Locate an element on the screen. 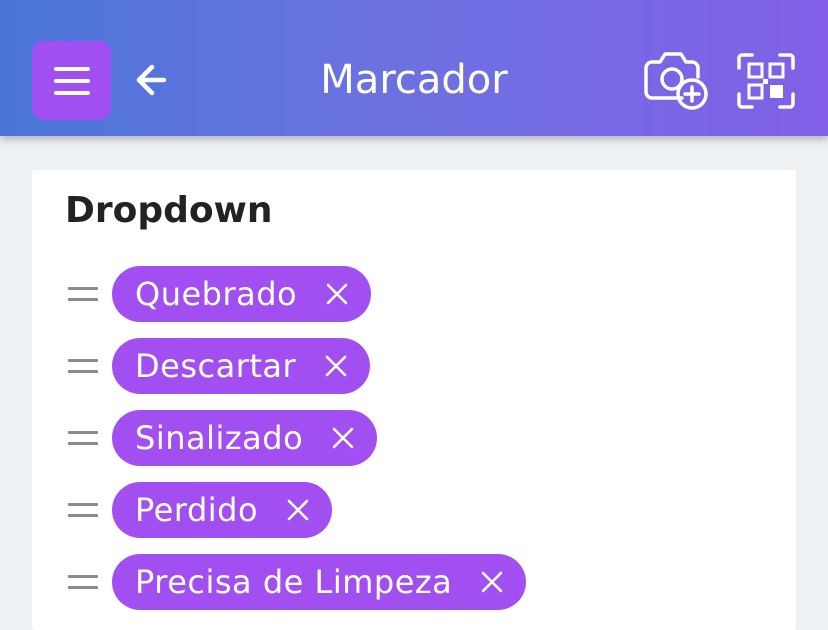  back-button is located at coordinates (152, 80).